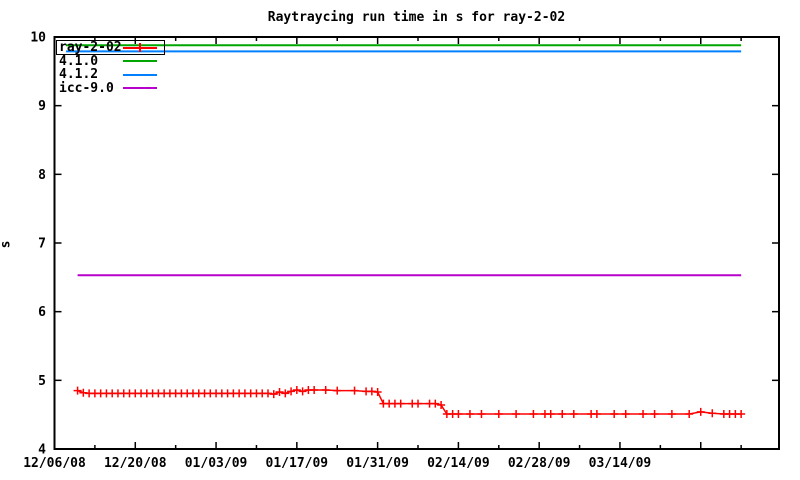  I want to click on legend-sample-4.1.0, so click(140, 61).